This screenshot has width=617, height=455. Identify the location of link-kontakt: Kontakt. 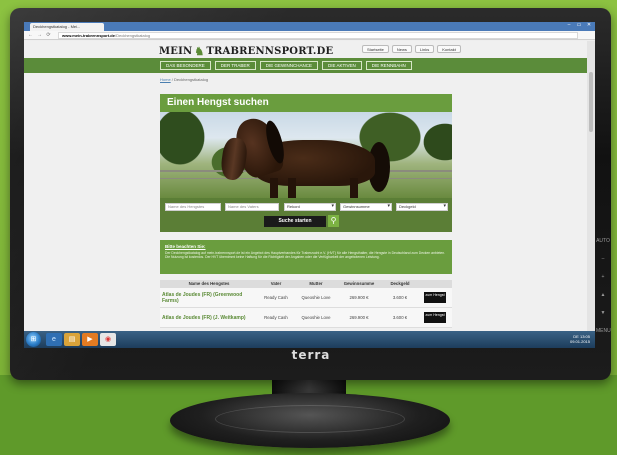
(449, 49).